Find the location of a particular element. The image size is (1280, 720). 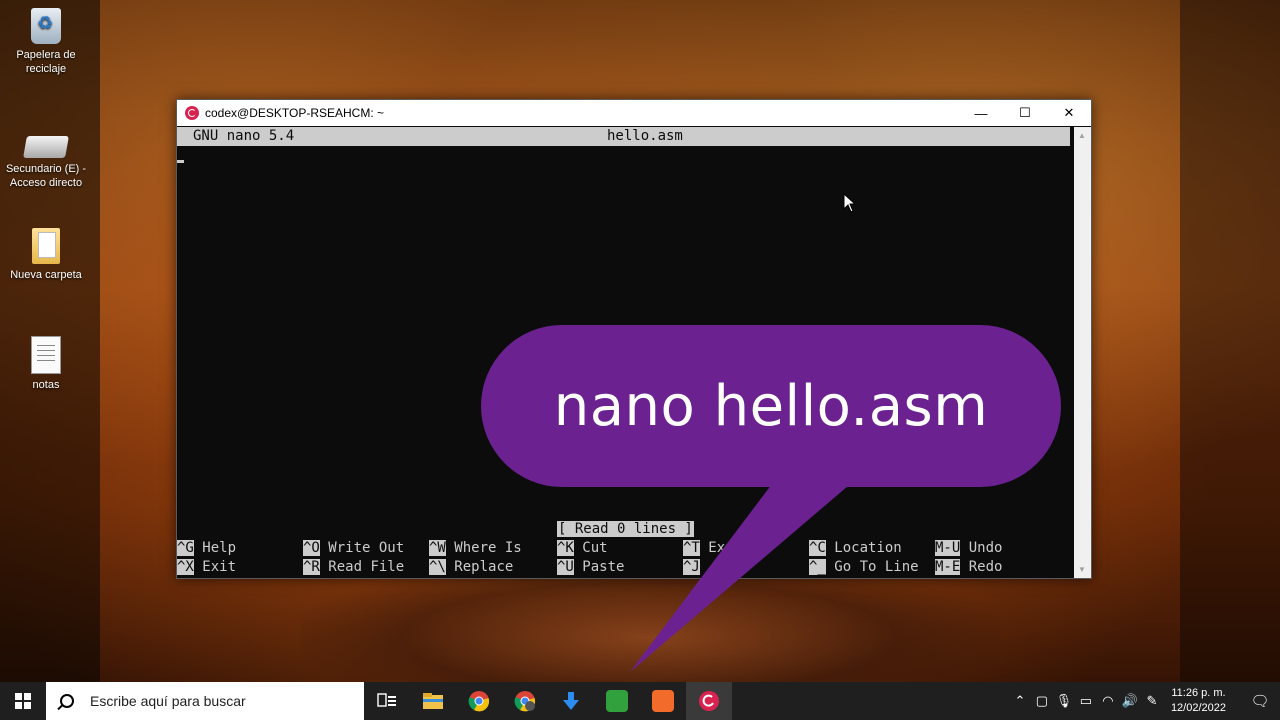

window-titlebar: codex@DESKTOP-RSEAHCM: ~ — ☐ ✕ is located at coordinates (634, 113).